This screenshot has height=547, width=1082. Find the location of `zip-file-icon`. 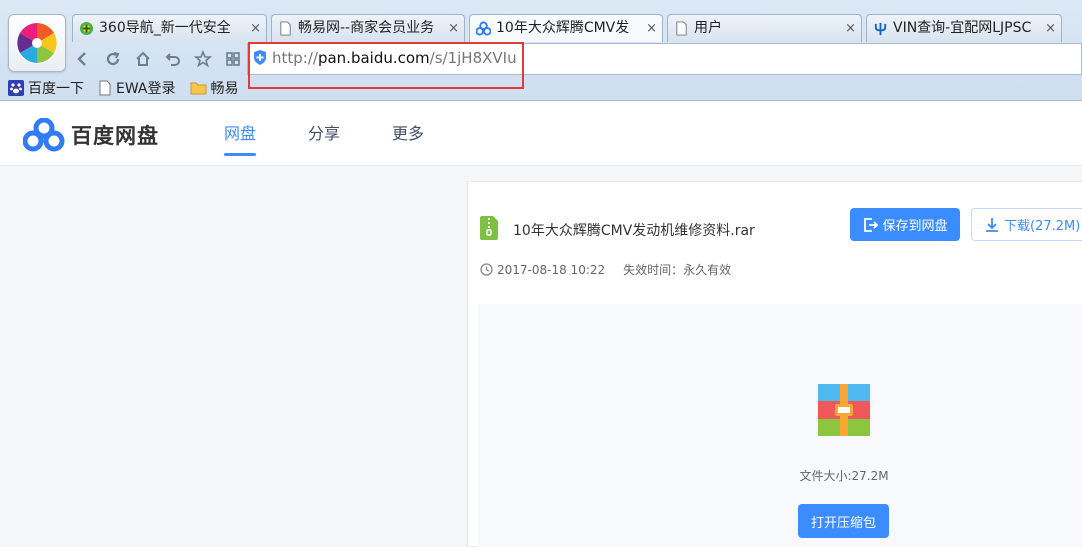

zip-file-icon is located at coordinates (489, 228).